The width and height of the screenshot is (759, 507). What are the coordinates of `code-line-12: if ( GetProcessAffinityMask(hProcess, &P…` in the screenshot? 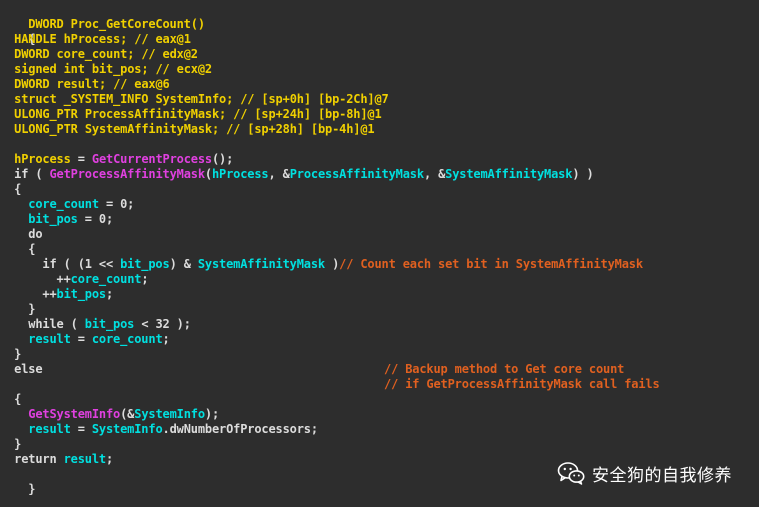 It's located at (297, 174).